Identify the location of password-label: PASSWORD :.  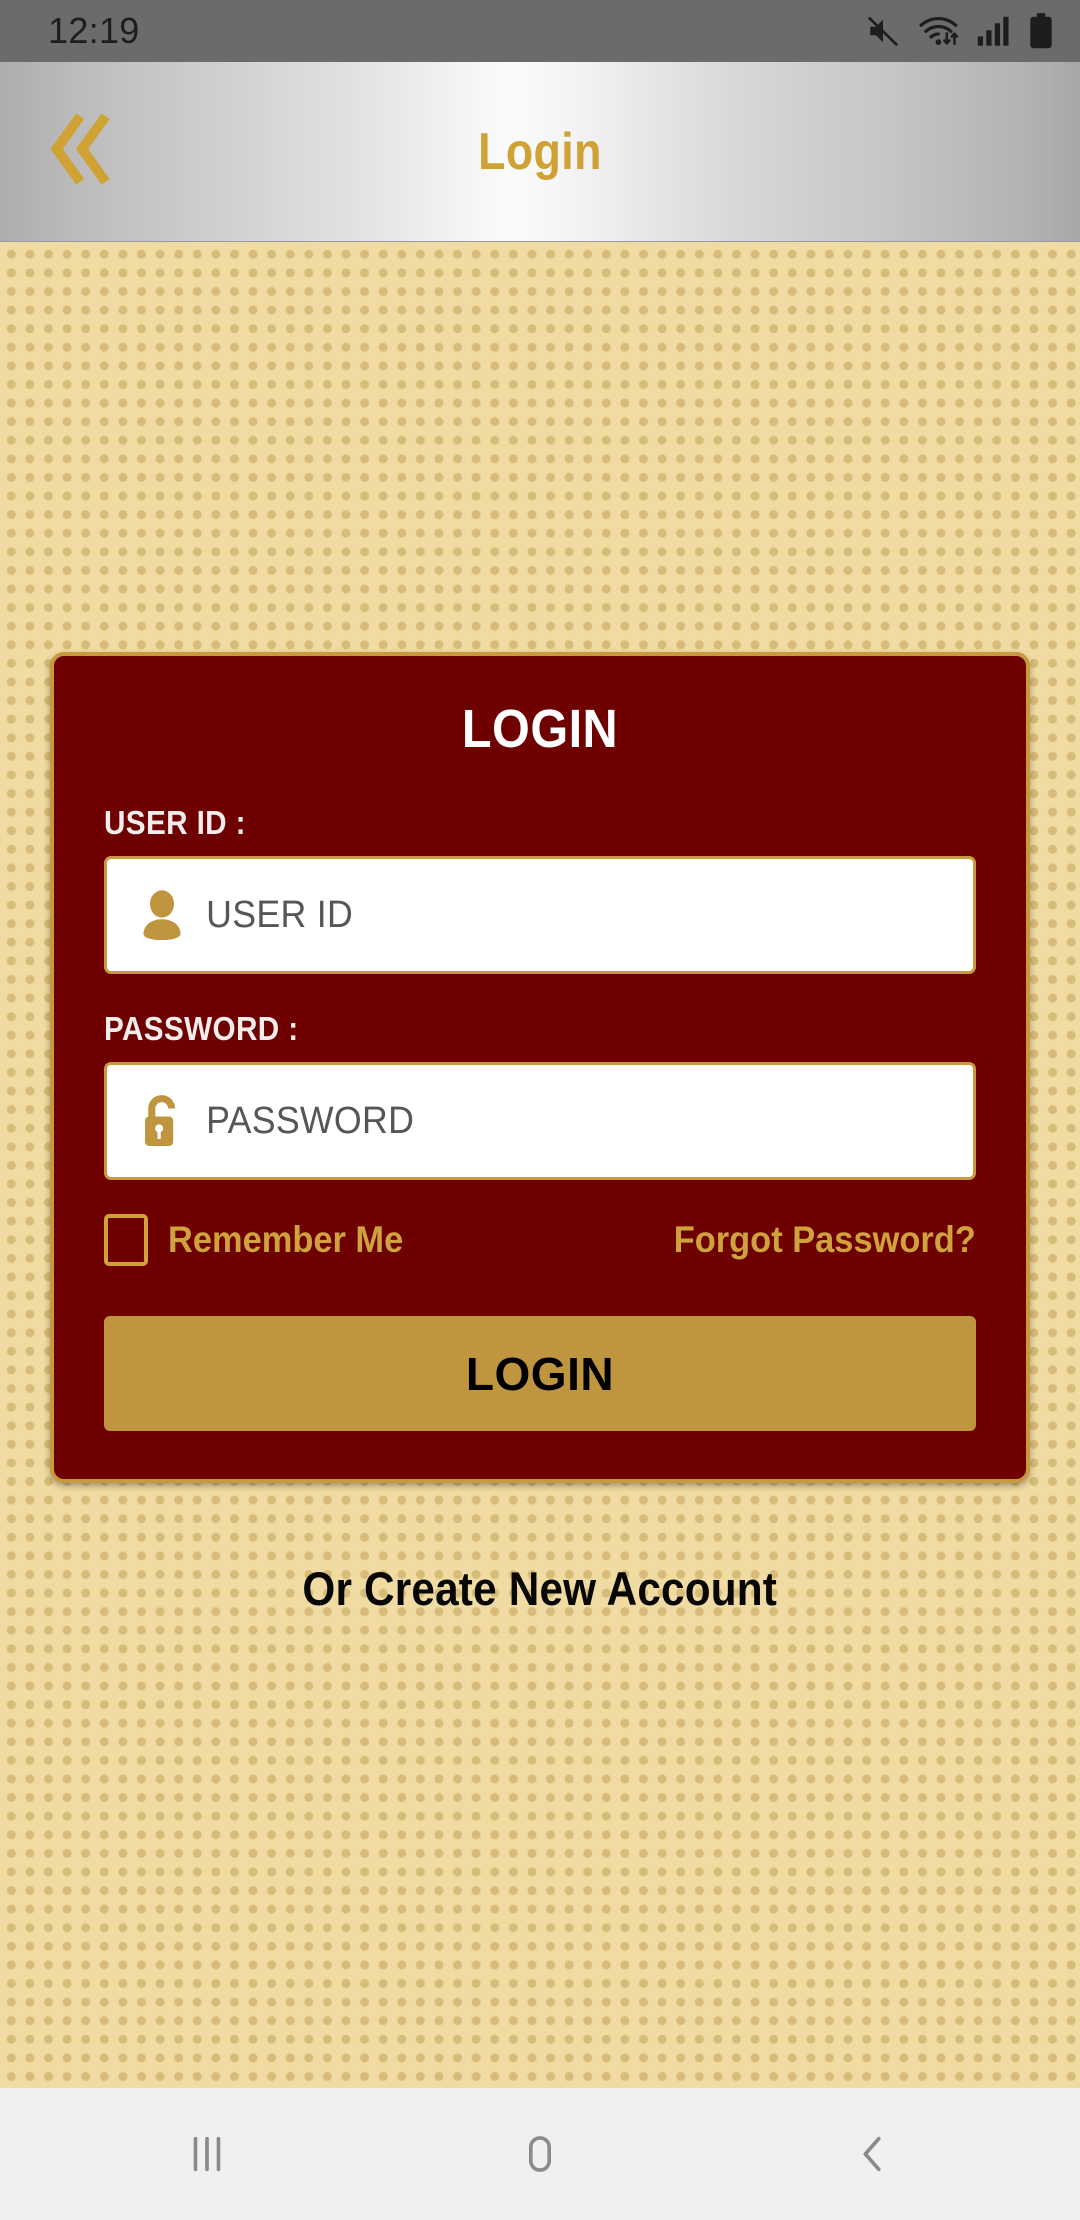
(201, 1028).